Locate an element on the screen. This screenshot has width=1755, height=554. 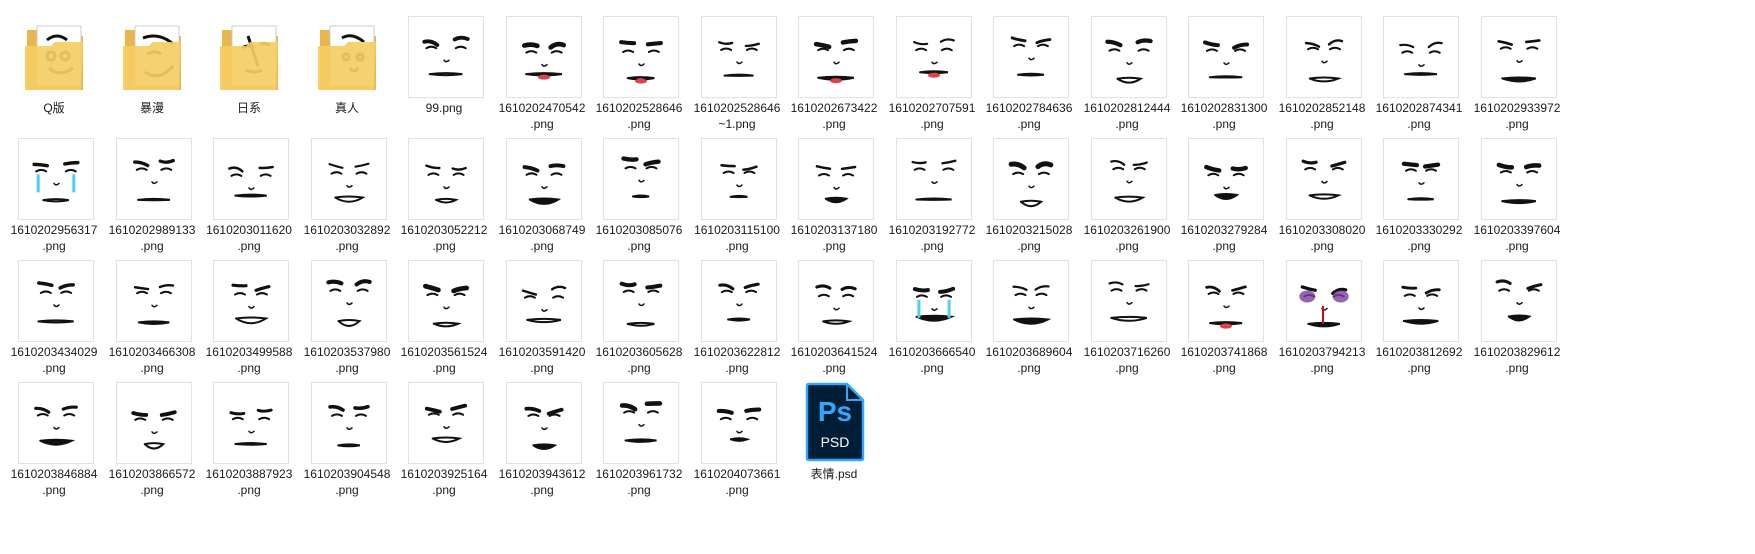
file-item: 1610203279284 .png is located at coordinates (1224, 200).